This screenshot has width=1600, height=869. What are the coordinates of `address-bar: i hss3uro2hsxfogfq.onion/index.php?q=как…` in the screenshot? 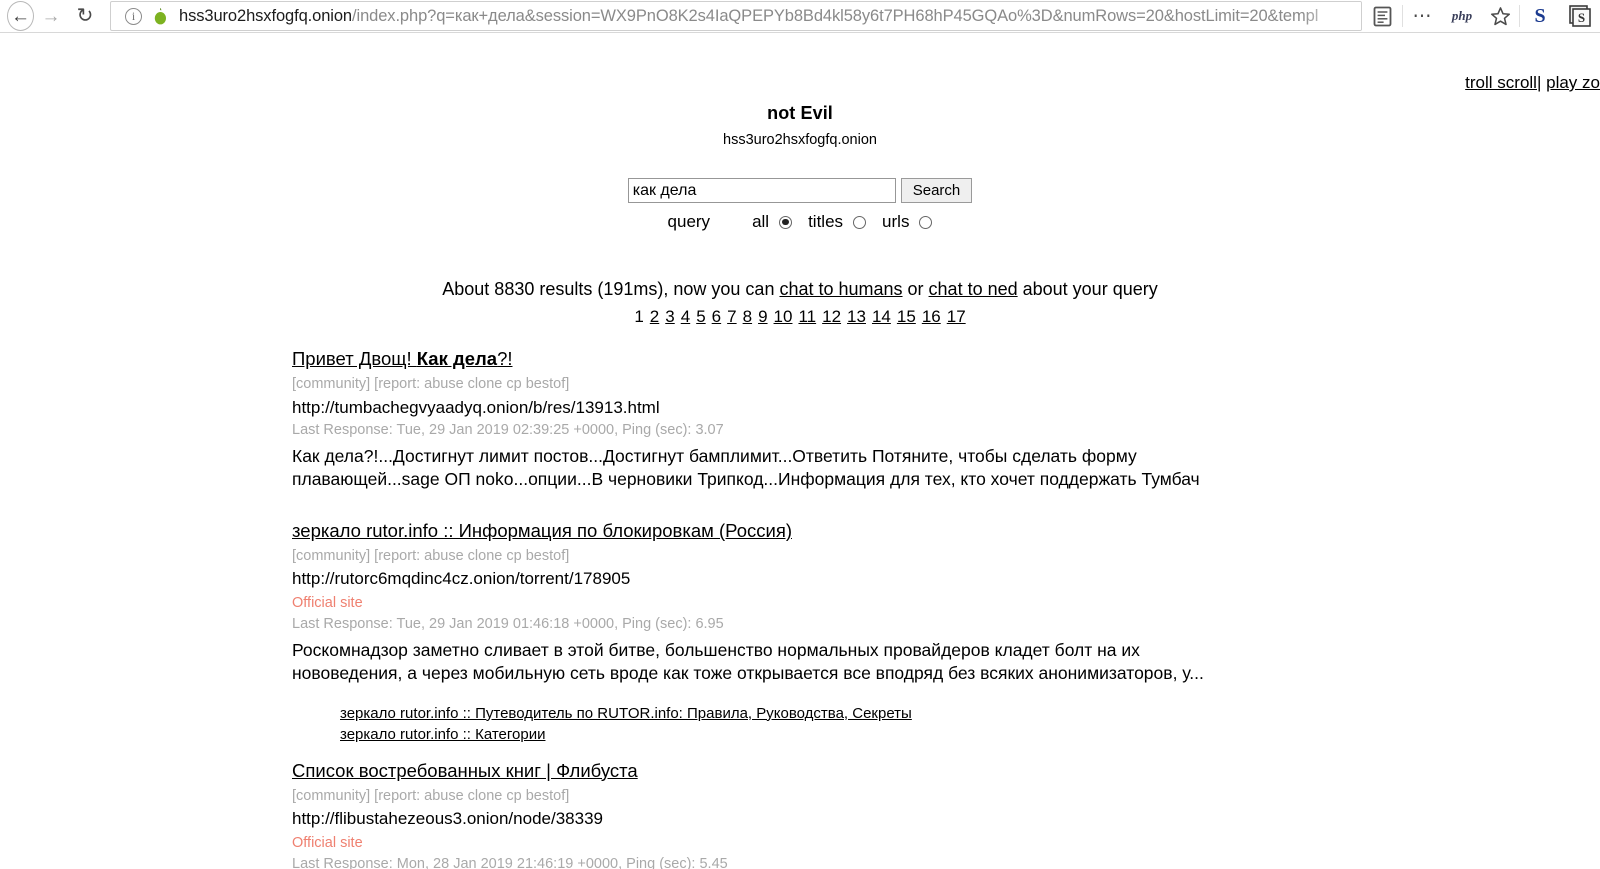 It's located at (736, 16).